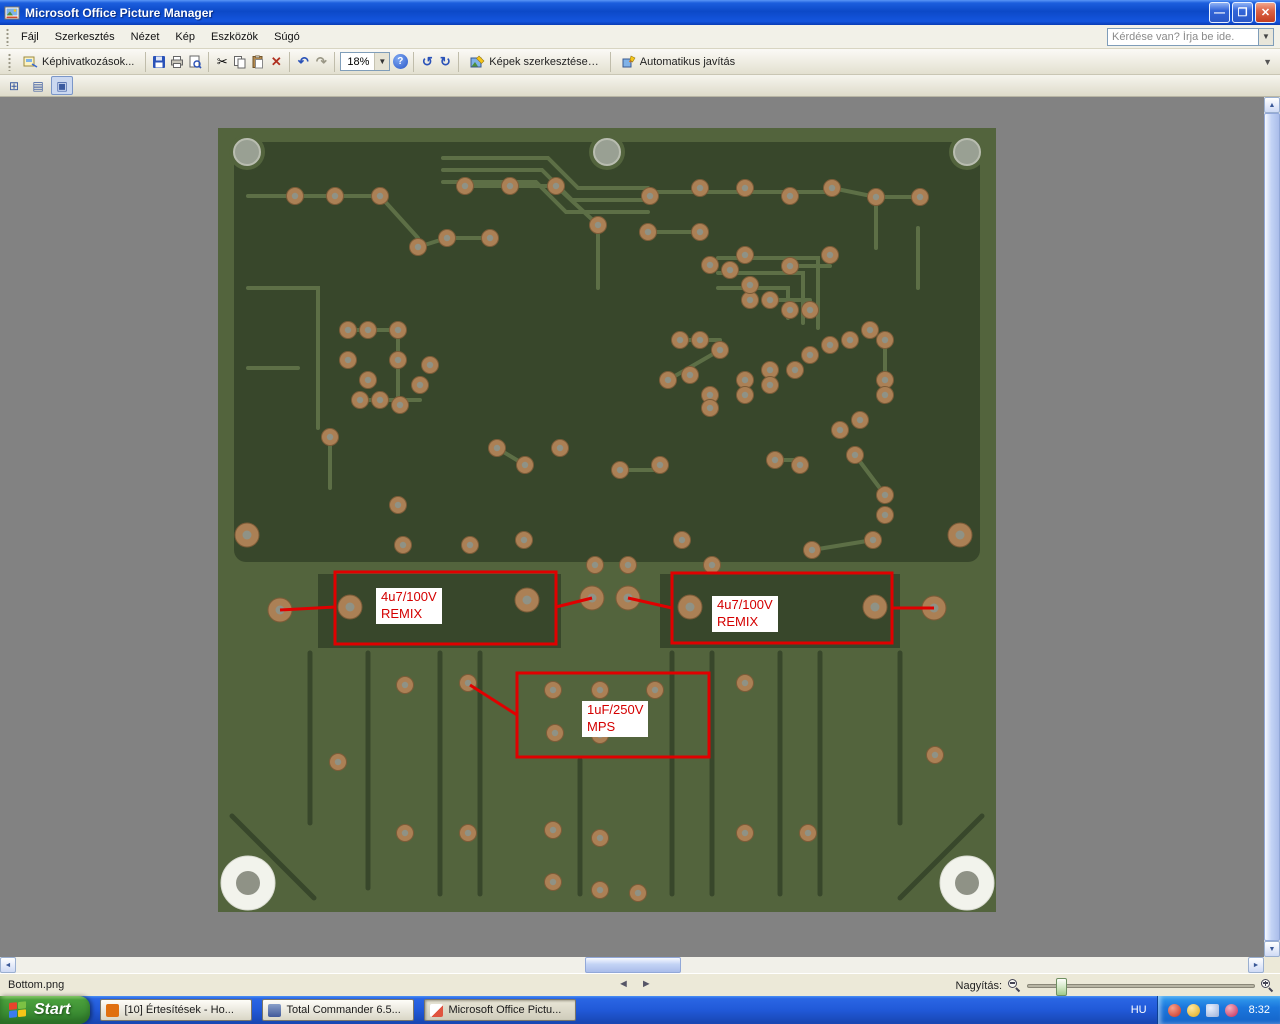 This screenshot has height=1024, width=1280. I want to click on horizontal-scrollbar: ◄ ►, so click(632, 965).